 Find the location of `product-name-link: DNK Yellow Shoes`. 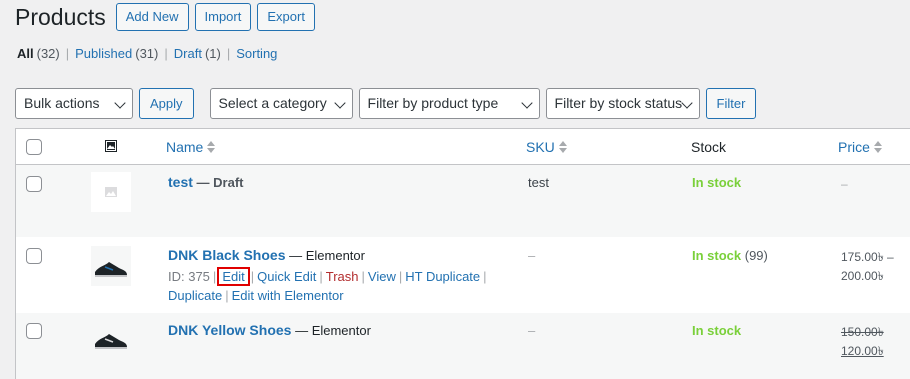

product-name-link: DNK Yellow Shoes is located at coordinates (229, 330).